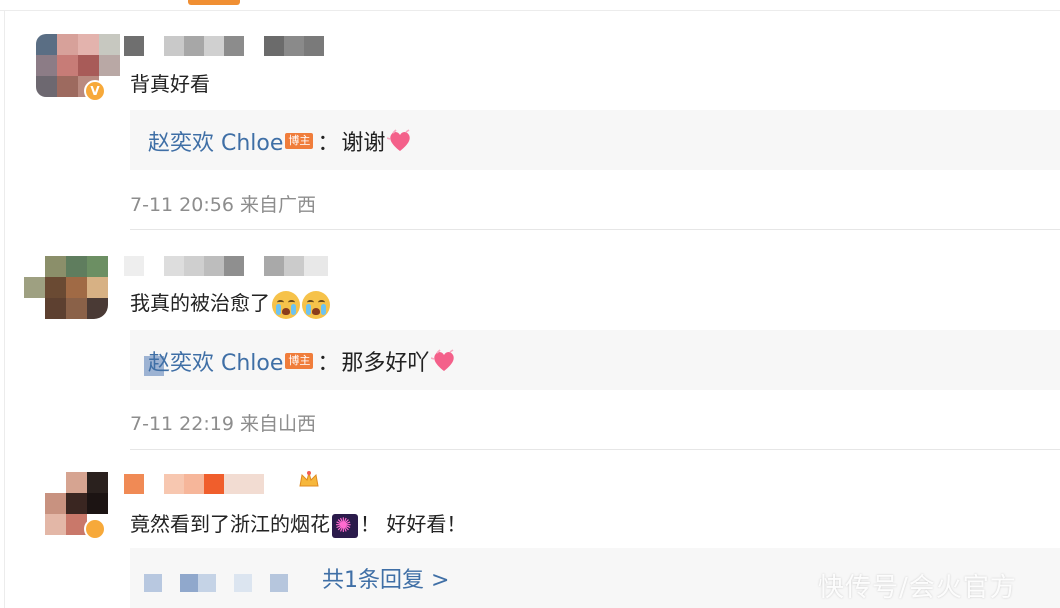 The height and width of the screenshot is (608, 1060). What do you see at coordinates (4, 309) in the screenshot?
I see `left-border` at bounding box center [4, 309].